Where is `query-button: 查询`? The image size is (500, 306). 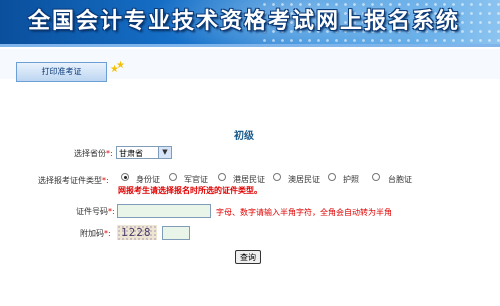 query-button: 查询 is located at coordinates (248, 257).